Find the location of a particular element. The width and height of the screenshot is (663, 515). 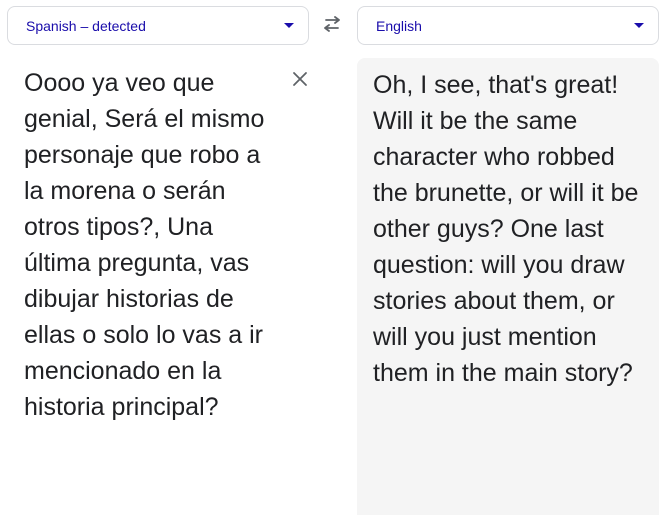

target-language-label: English is located at coordinates (399, 25).